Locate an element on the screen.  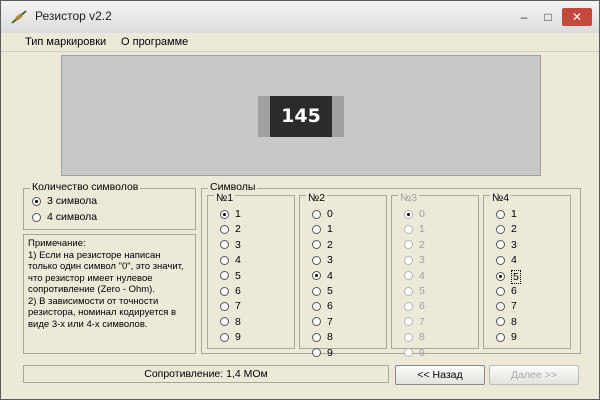
next-button: Далее >> is located at coordinates (534, 375).